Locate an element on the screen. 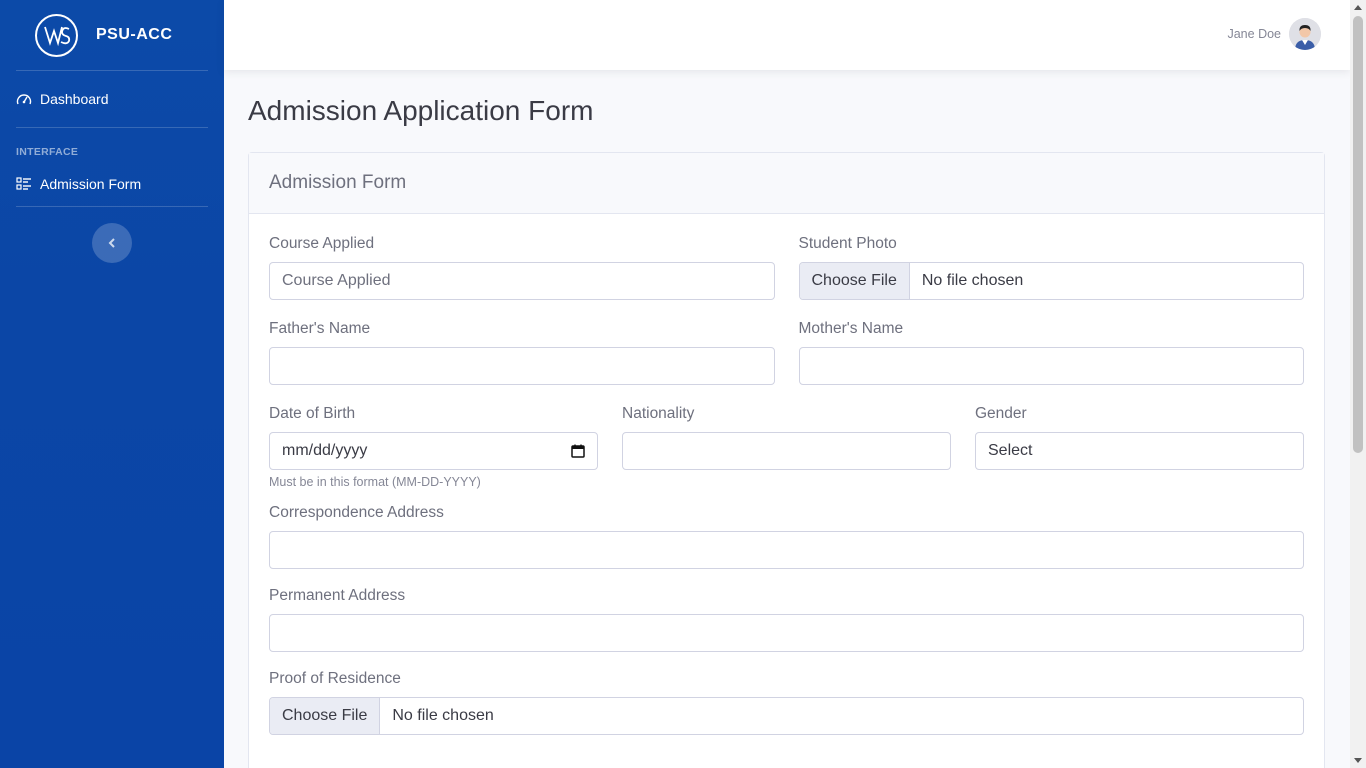 This screenshot has width=1366, height=768. form-row: Father's Name Mother's Name is located at coordinates (786, 352).